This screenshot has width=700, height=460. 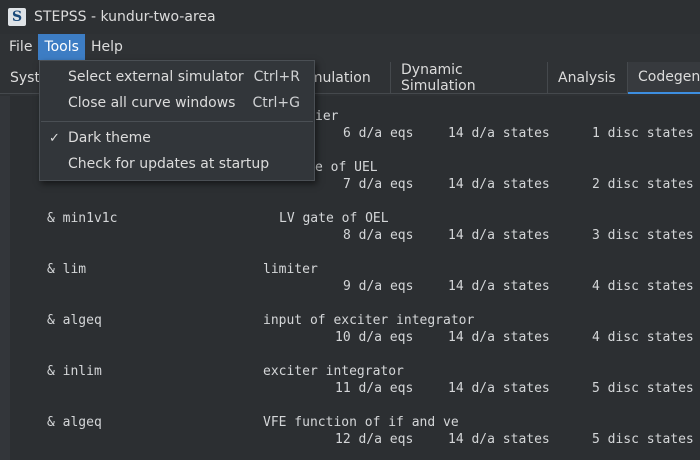 I want to click on menu-item-check-for-updates: Check for updates at startup, so click(x=177, y=164).